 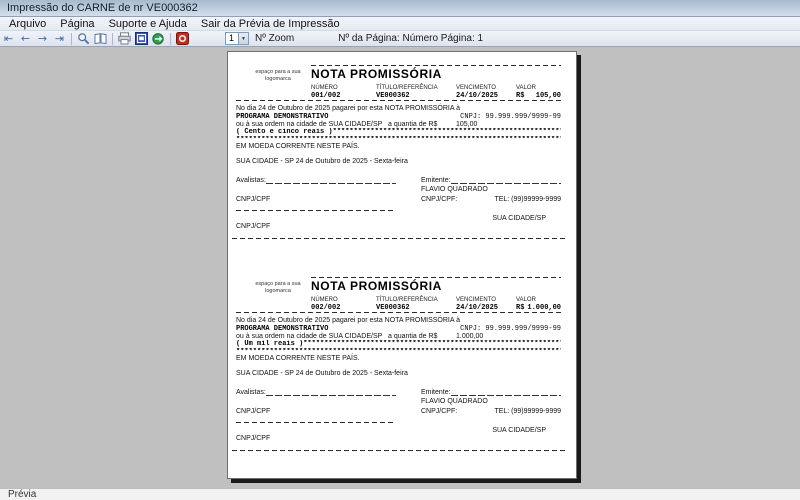 I want to click on first-page-button: ⇤, so click(x=8, y=39).